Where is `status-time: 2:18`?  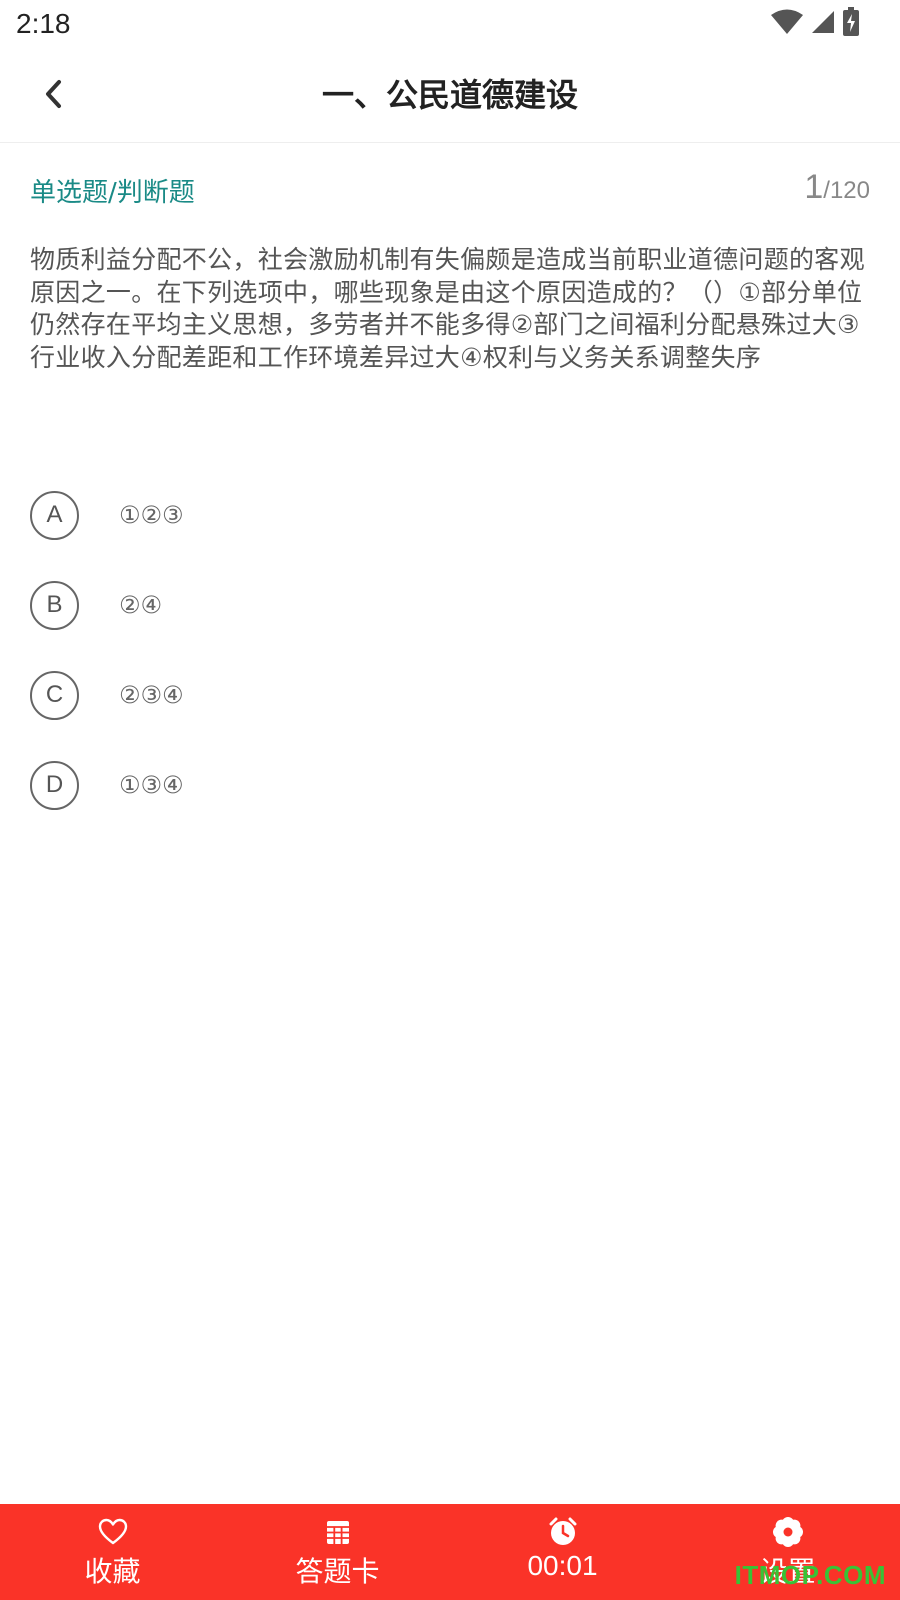
status-time: 2:18 is located at coordinates (43, 23).